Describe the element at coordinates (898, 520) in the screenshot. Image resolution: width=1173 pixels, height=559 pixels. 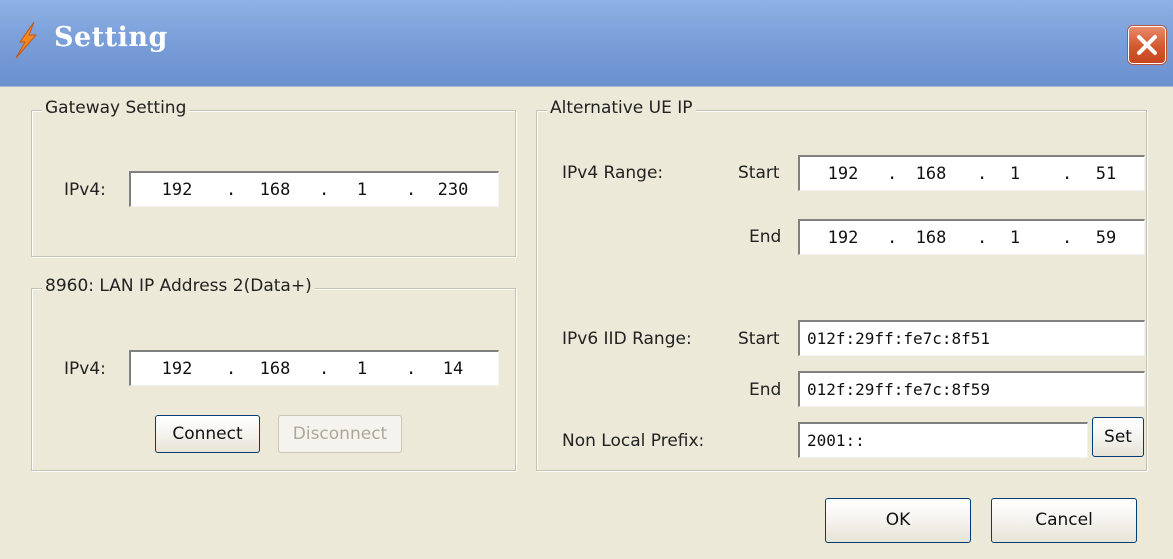
I see `ok-button: OK` at that location.